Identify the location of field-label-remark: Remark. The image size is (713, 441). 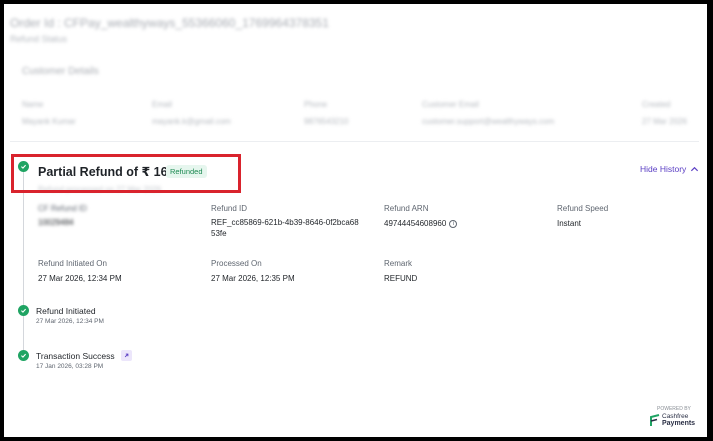
(398, 263).